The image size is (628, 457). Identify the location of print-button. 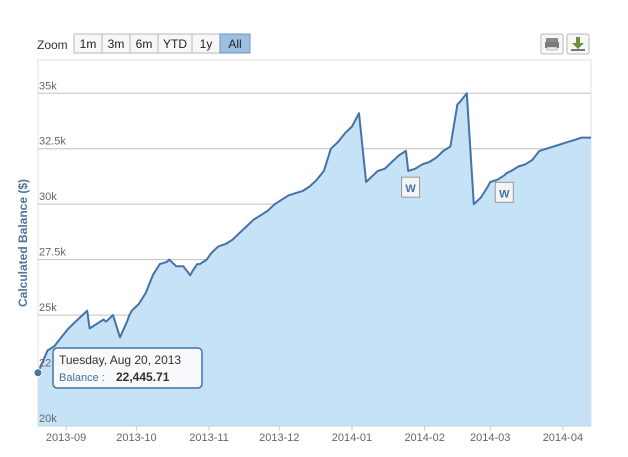
(552, 44).